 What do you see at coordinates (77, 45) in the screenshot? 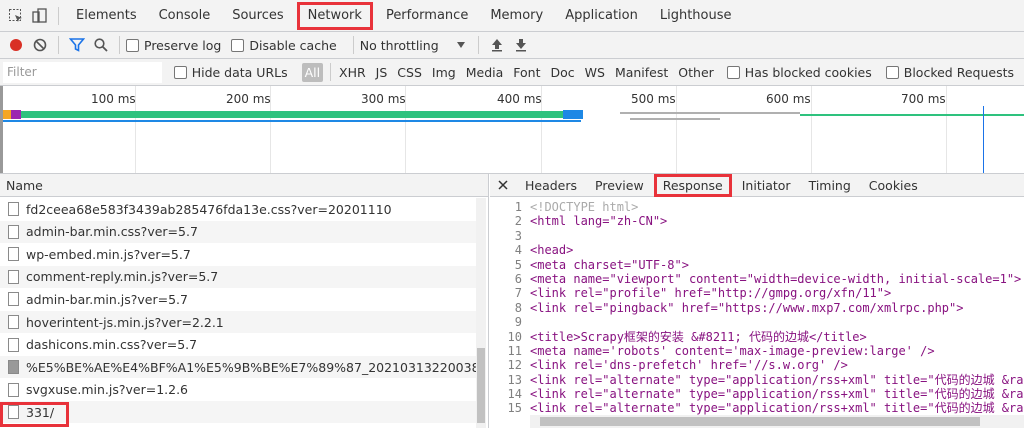
I see `filter-icon` at bounding box center [77, 45].